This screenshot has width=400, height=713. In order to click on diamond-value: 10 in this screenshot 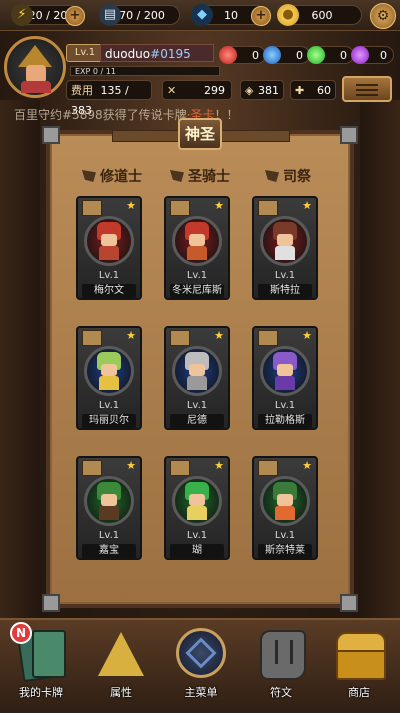, I will do `click(231, 15)`.